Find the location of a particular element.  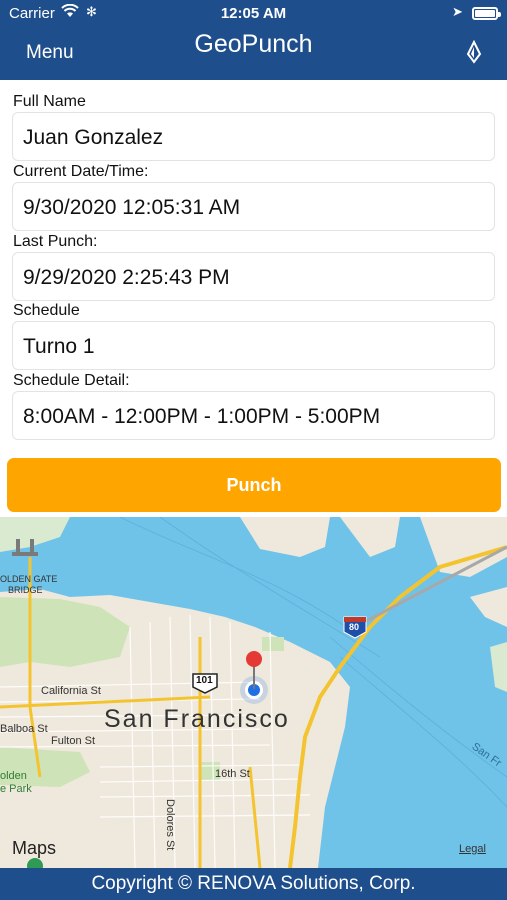

maps-brand: Maps is located at coordinates (34, 848).